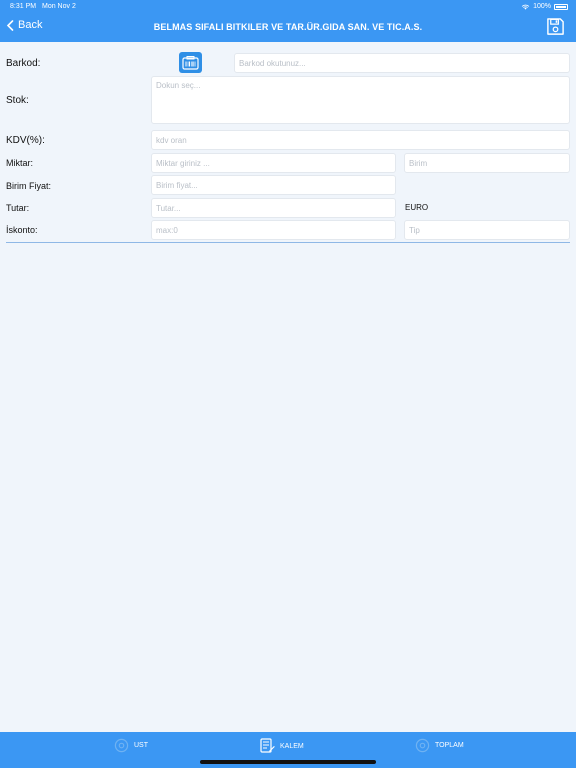 The image size is (576, 768). I want to click on wifi-icon, so click(525, 7).